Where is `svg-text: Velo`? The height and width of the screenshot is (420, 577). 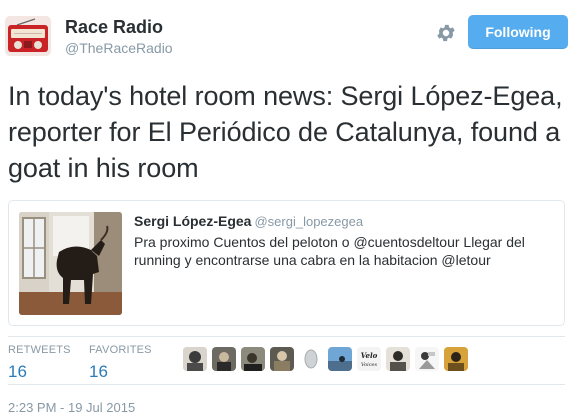
svg-text: Velo is located at coordinates (369, 355).